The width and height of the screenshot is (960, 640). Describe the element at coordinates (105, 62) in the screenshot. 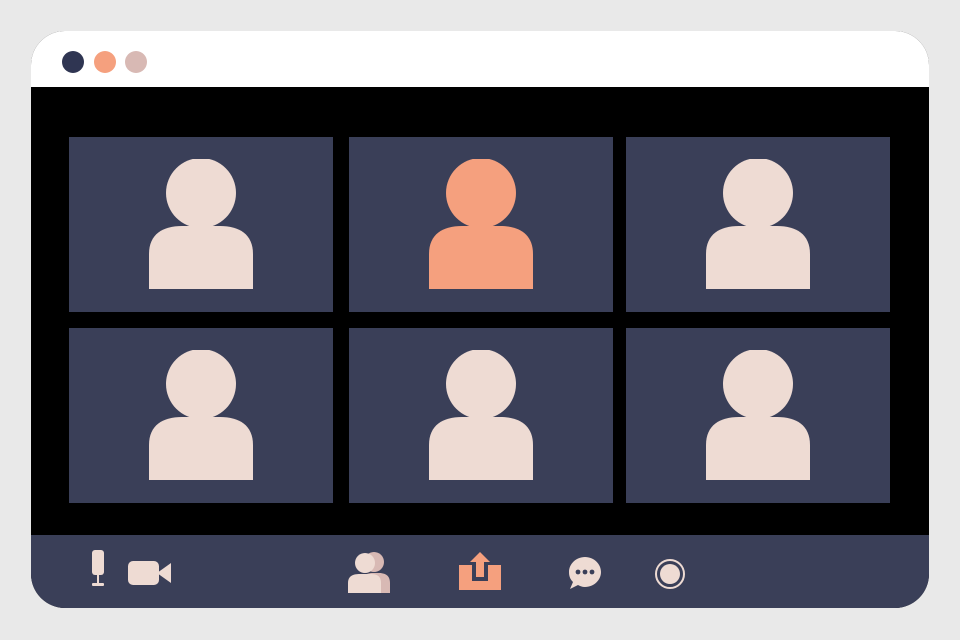

I see `minimize-window-button` at that location.